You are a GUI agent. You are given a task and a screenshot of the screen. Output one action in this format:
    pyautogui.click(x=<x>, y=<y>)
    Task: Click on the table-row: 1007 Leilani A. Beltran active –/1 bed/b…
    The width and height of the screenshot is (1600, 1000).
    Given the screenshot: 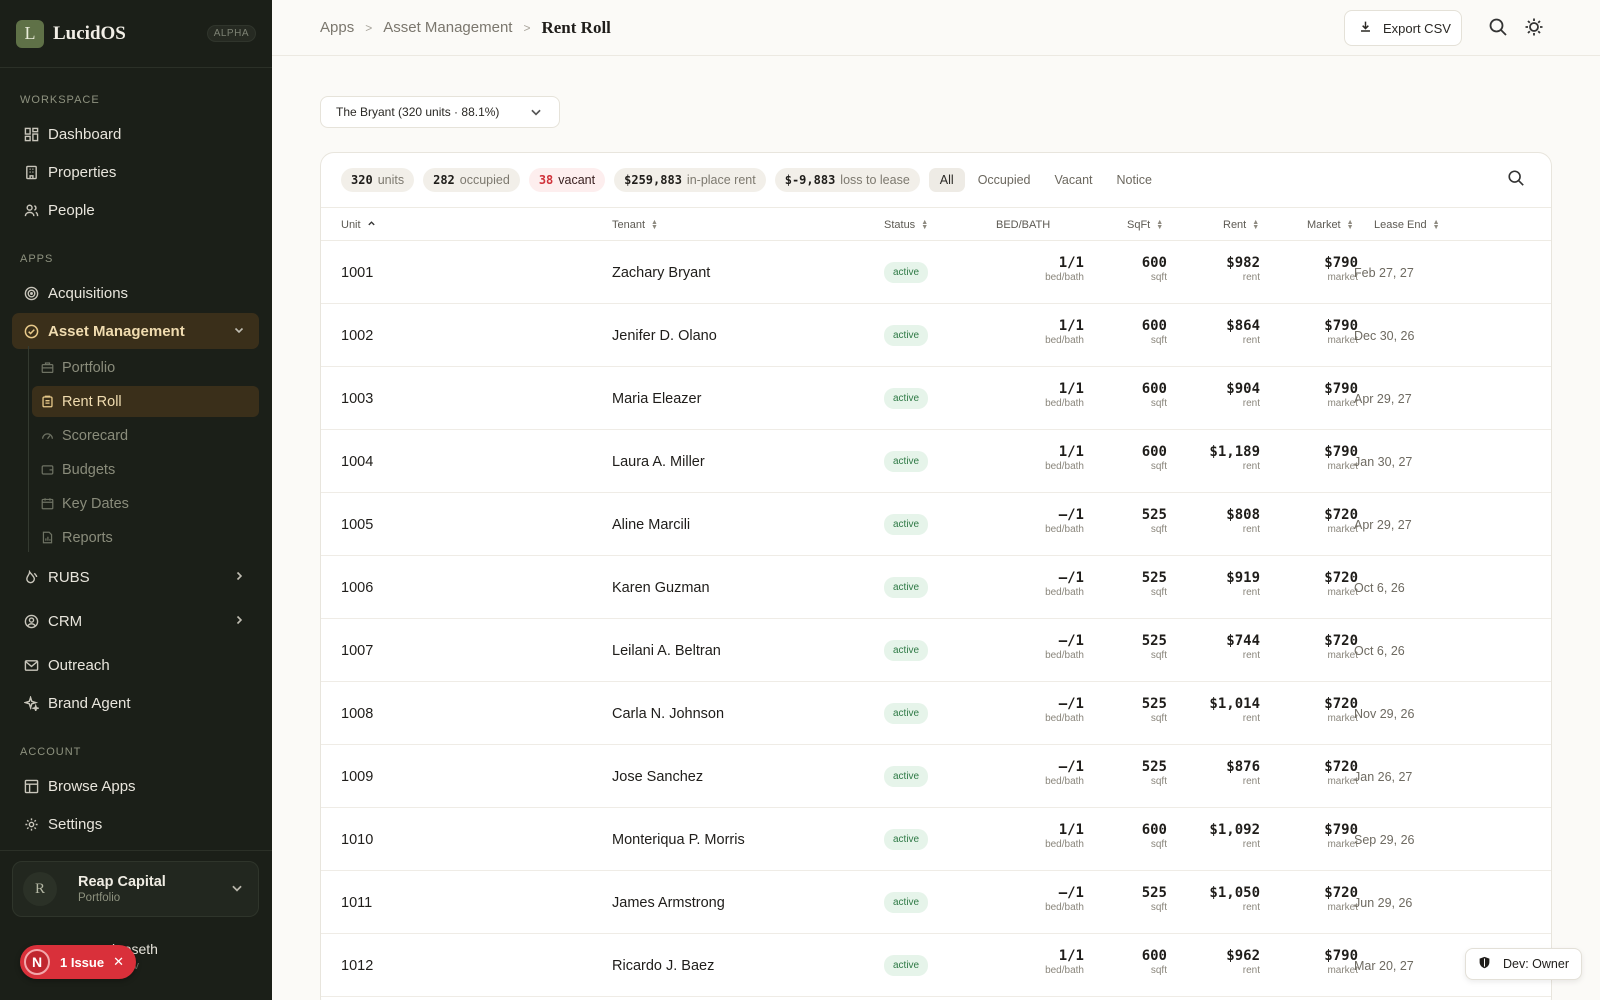 What is the action you would take?
    pyautogui.click(x=936, y=650)
    